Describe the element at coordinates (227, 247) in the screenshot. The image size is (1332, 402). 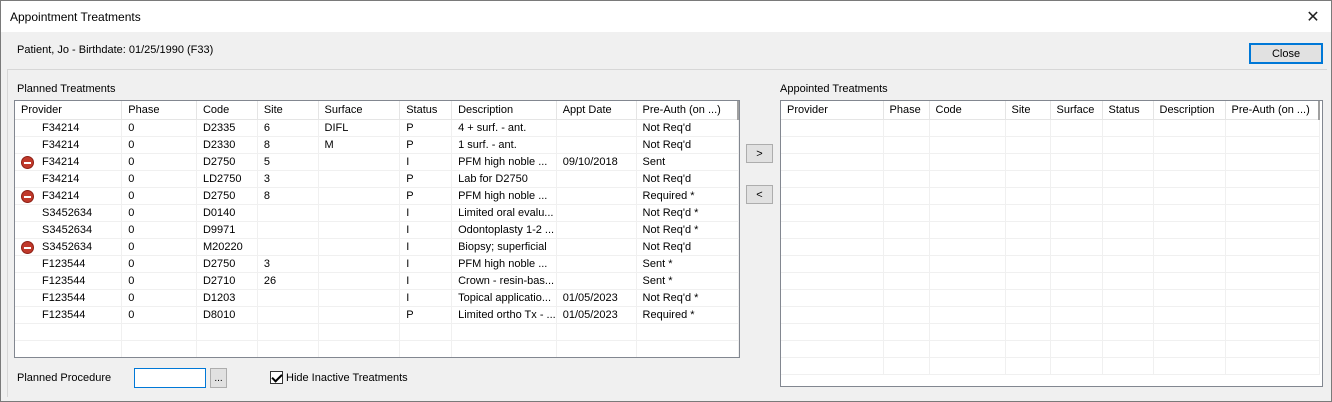
I see `cell-code: M20220` at that location.